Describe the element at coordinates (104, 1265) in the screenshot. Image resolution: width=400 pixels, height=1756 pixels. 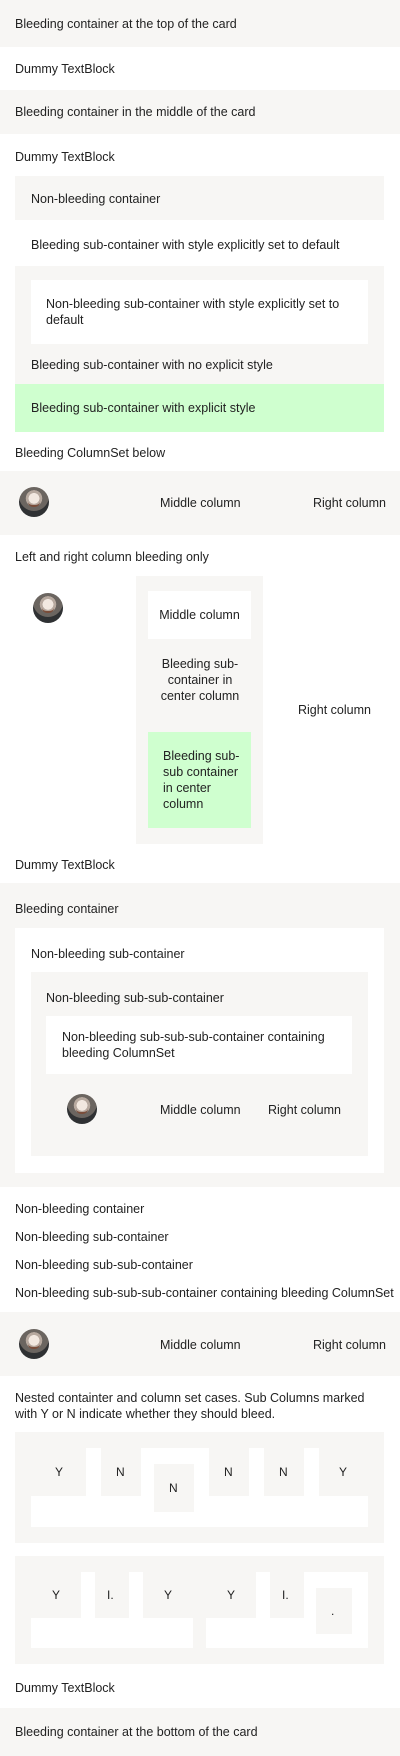
I see `plain-nb-subsub-text: Non-bleeding sub-sub-container` at that location.